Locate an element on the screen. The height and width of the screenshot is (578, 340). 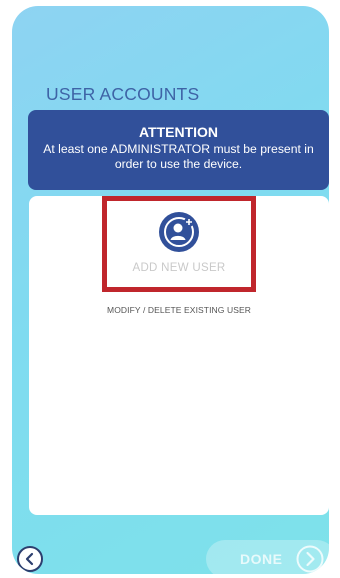
add-new-user-button: ADD NEW USER is located at coordinates (179, 244).